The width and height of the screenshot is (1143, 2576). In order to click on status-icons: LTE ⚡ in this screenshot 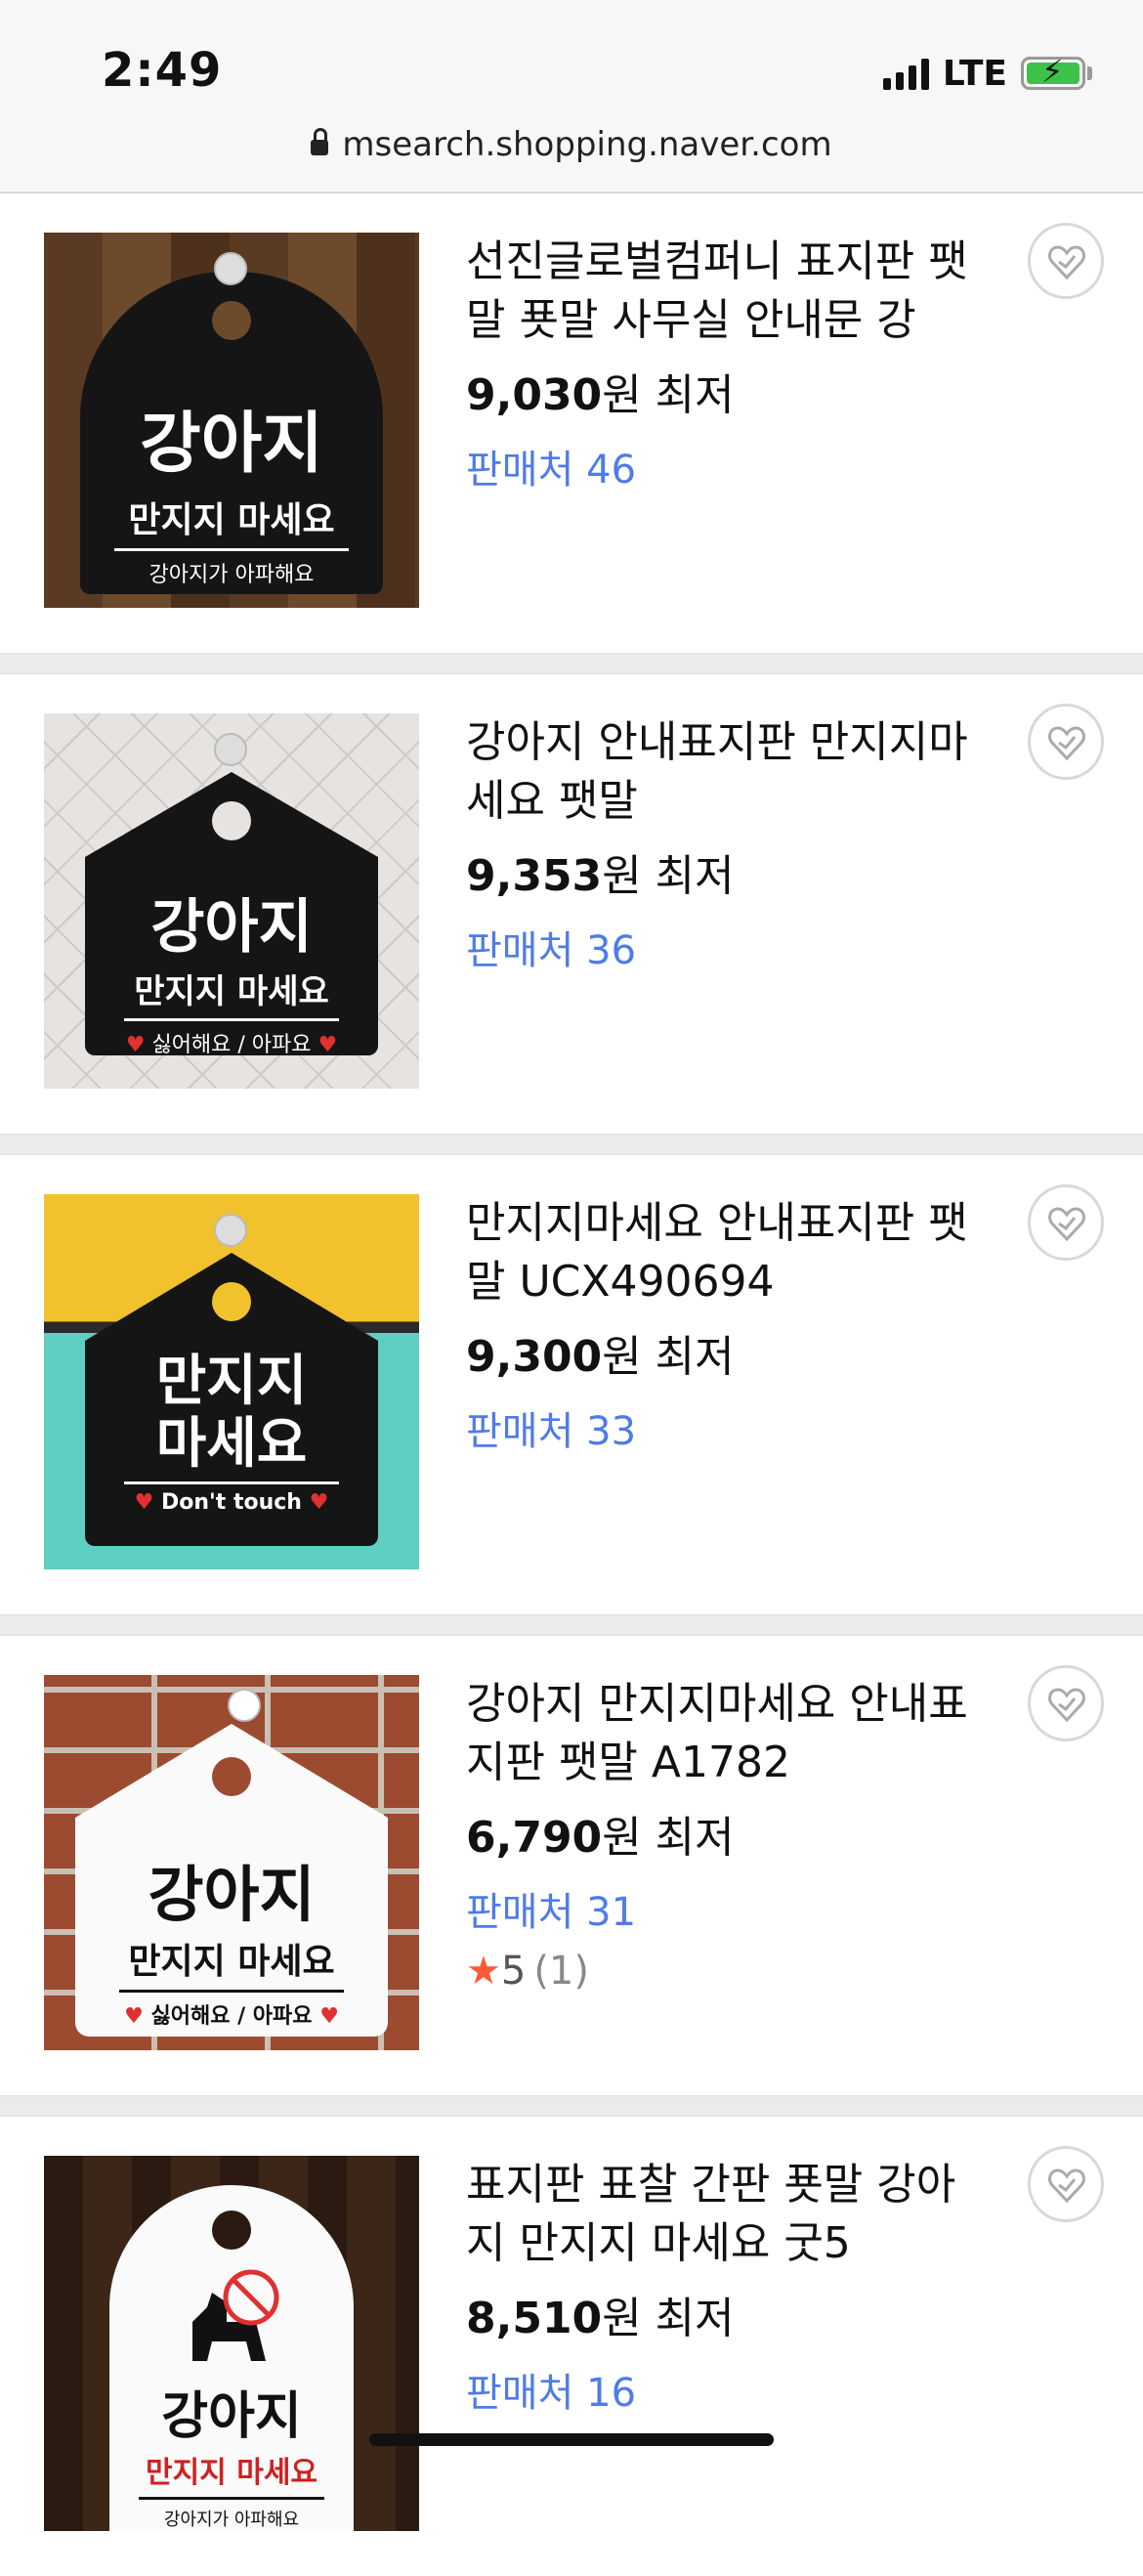, I will do `click(987, 74)`.